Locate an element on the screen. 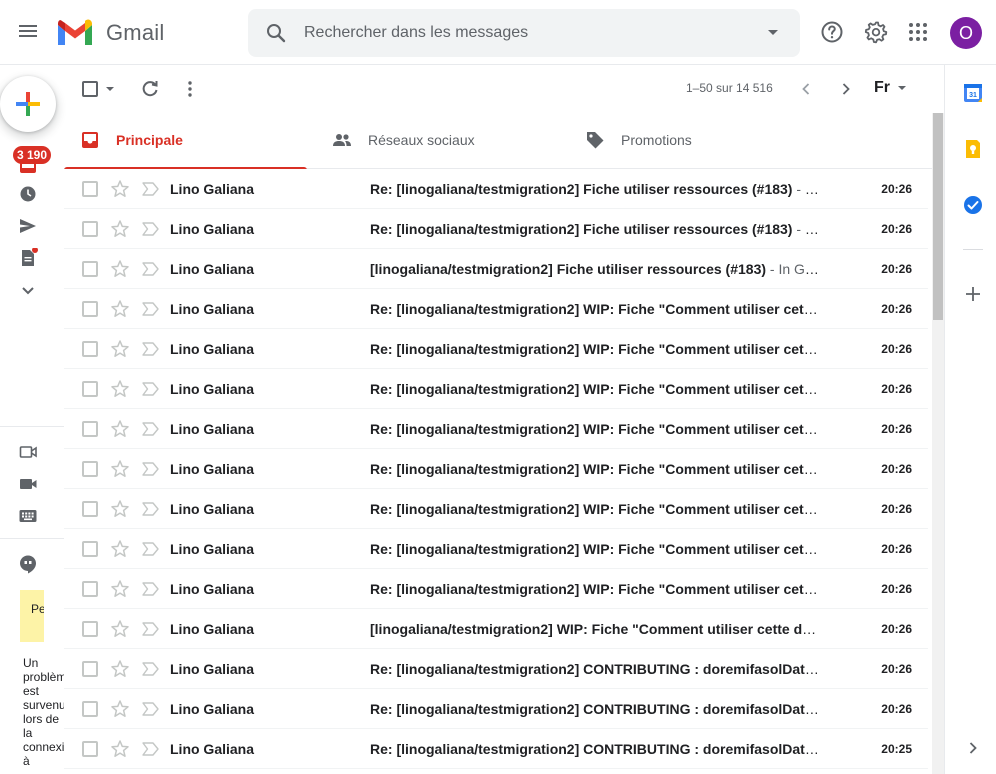 This screenshot has width=996, height=774. search-input is located at coordinates (524, 33).